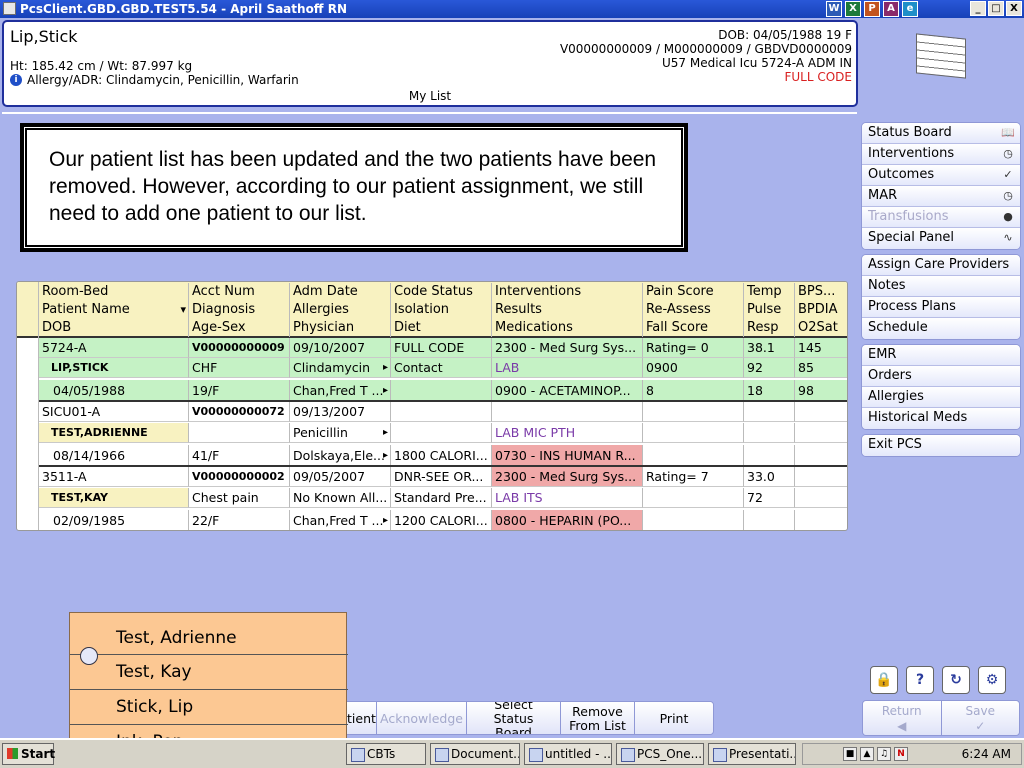  I want to click on table-cell: SICU01-A, so click(114, 412).